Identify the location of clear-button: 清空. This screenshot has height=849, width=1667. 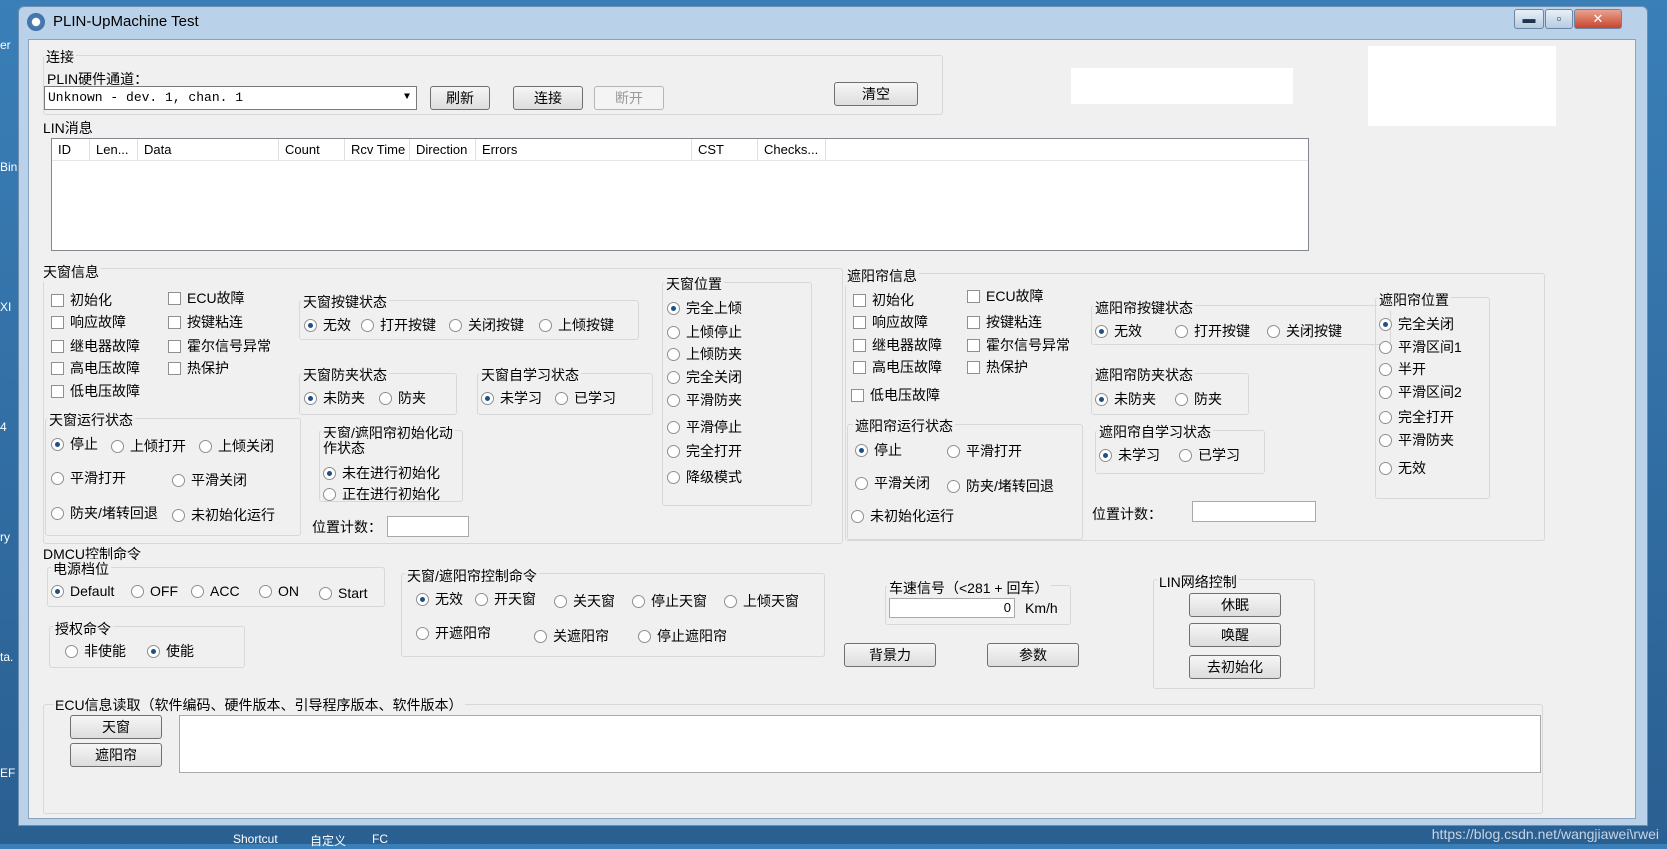
(876, 94).